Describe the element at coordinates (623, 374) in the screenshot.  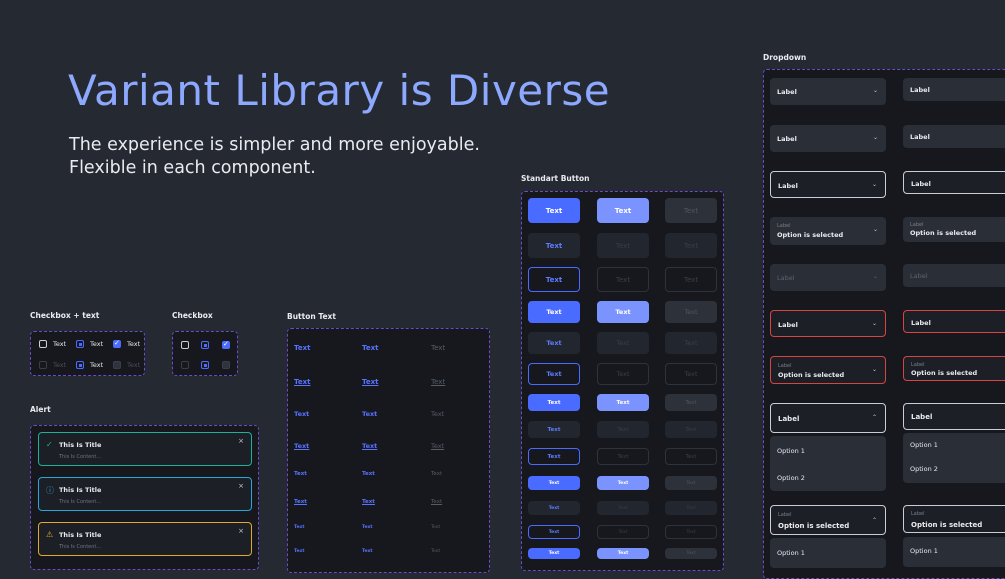
I see `outline-button-md-hover: Text` at that location.